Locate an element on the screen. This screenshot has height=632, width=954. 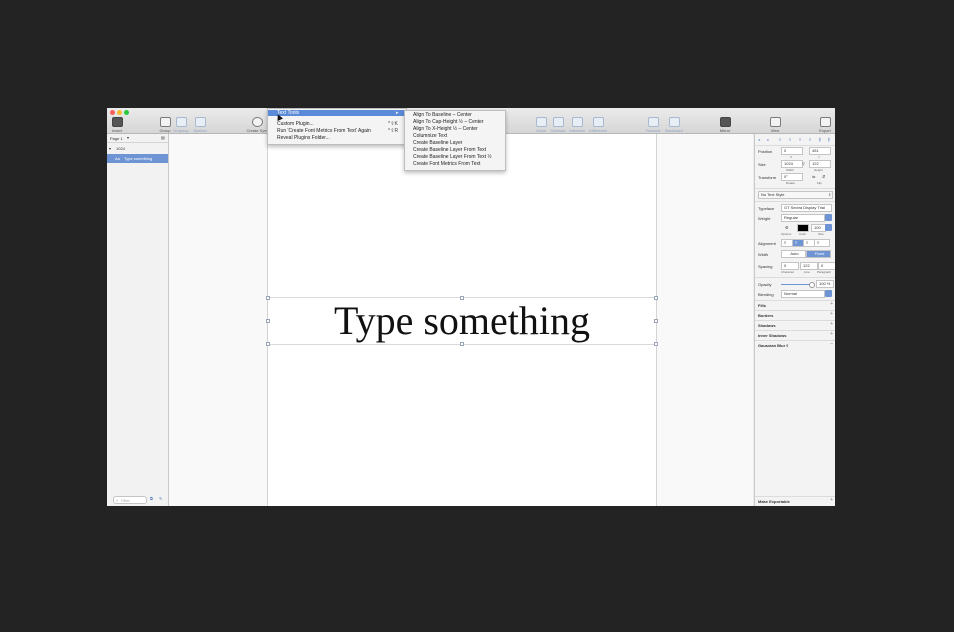
zoom-window-button is located at coordinates (126, 112).